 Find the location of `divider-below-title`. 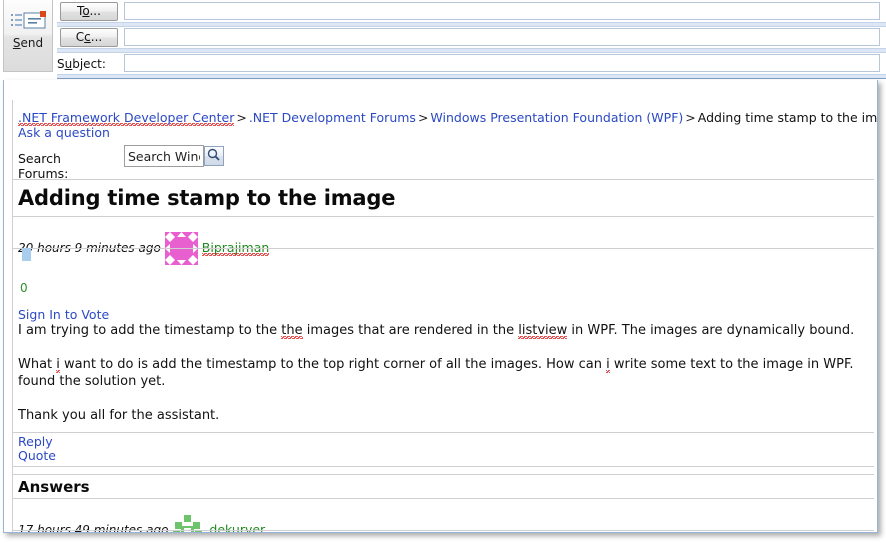

divider-below-title is located at coordinates (443, 216).